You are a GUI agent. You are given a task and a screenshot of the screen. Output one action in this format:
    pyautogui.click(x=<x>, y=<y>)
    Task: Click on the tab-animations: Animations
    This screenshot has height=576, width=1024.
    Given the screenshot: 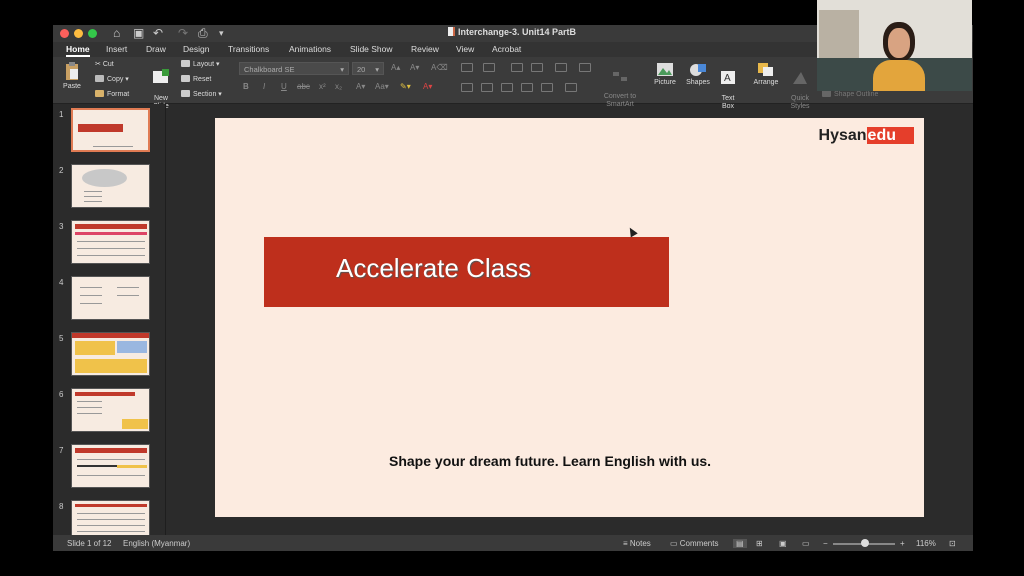 What is the action you would take?
    pyautogui.click(x=310, y=49)
    